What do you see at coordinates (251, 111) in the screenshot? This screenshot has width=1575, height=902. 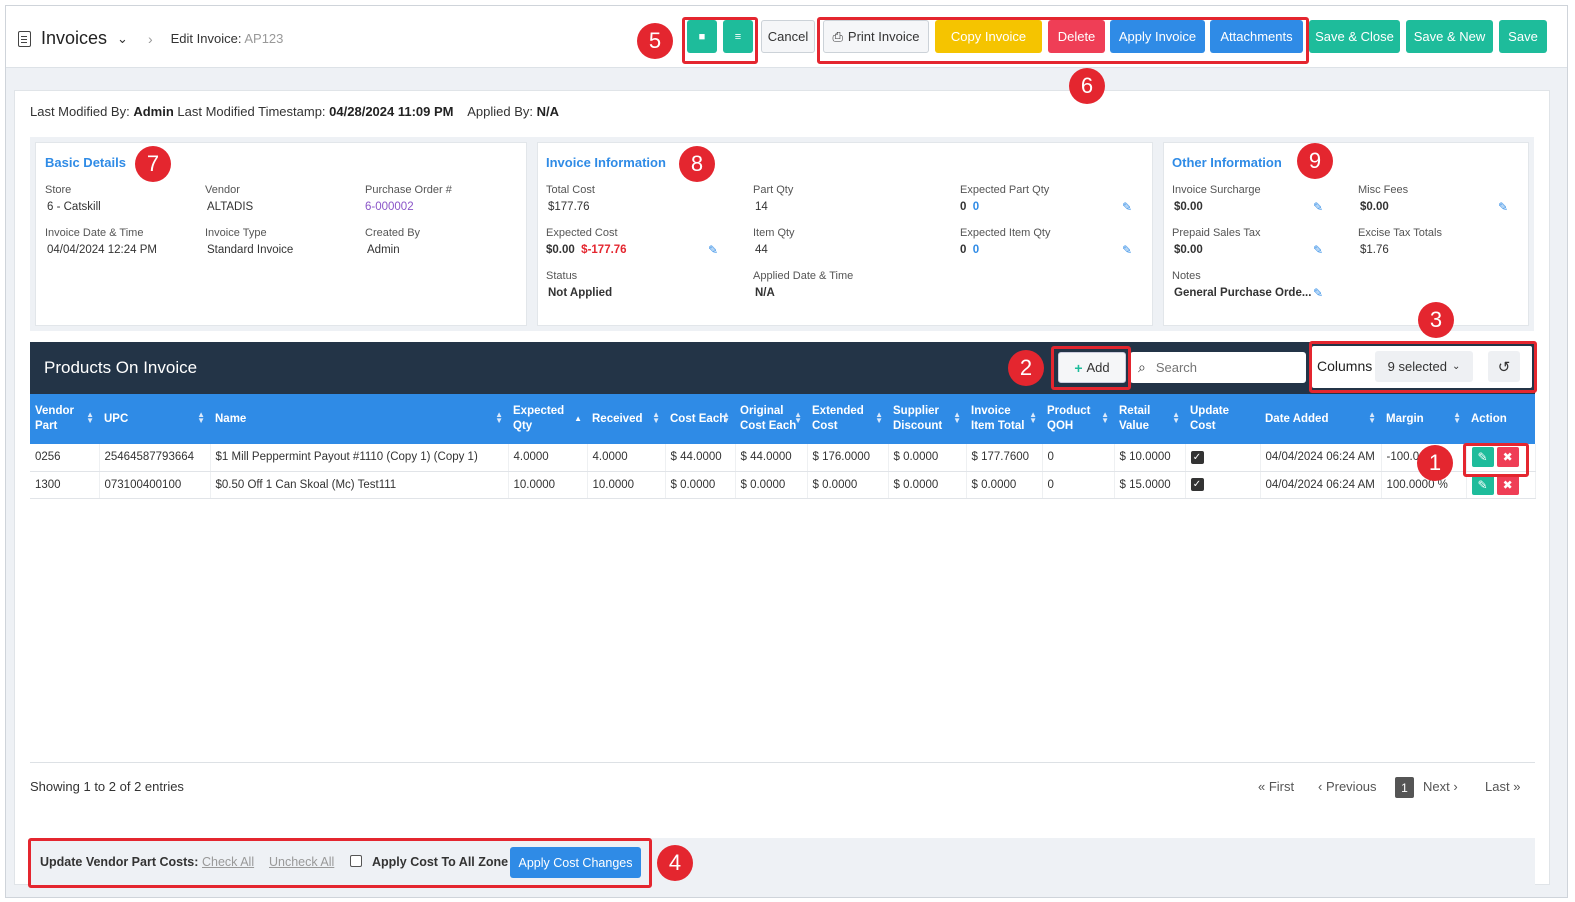 I see `timestamp-label: Last Modified Timestamp:` at bounding box center [251, 111].